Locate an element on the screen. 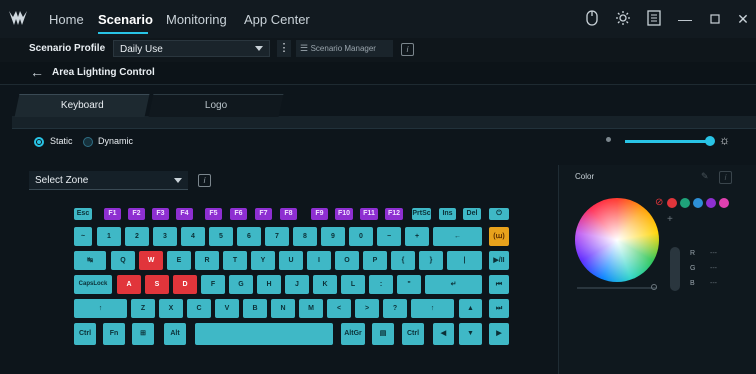  nav-tab-home: Home is located at coordinates (66, 19).